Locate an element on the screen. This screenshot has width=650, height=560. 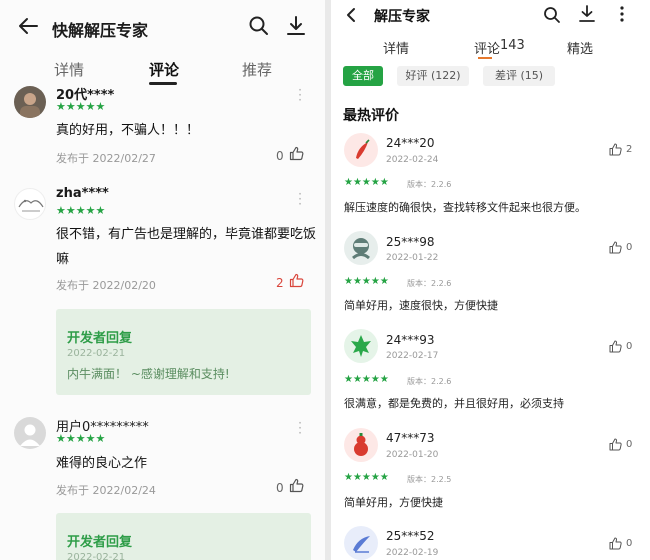
review-date: 发布于 2022/02/27 is located at coordinates (106, 158).